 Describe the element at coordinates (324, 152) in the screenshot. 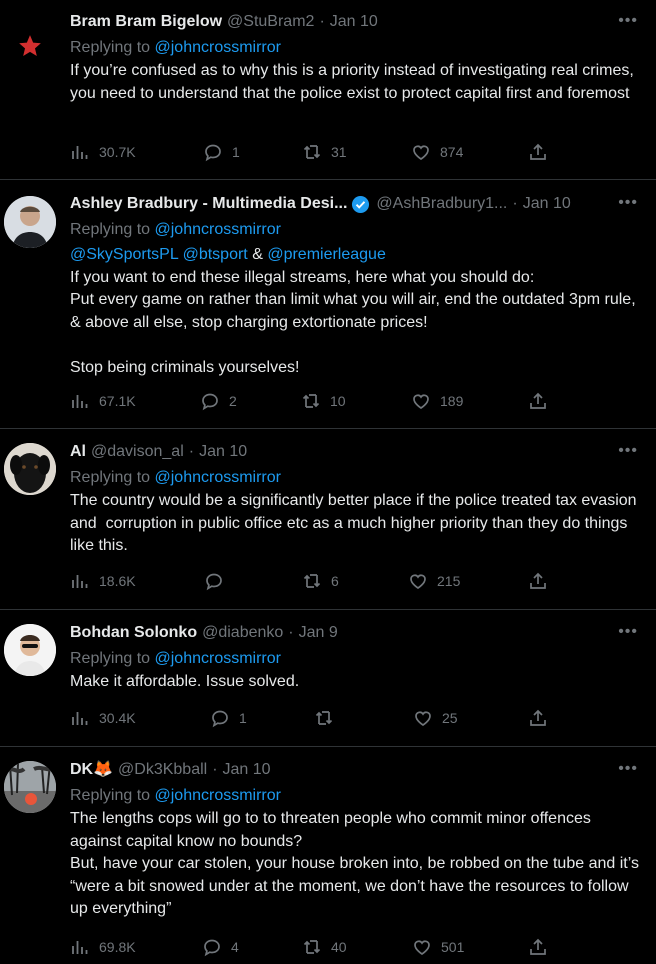

I see `retweet-button: 31` at that location.